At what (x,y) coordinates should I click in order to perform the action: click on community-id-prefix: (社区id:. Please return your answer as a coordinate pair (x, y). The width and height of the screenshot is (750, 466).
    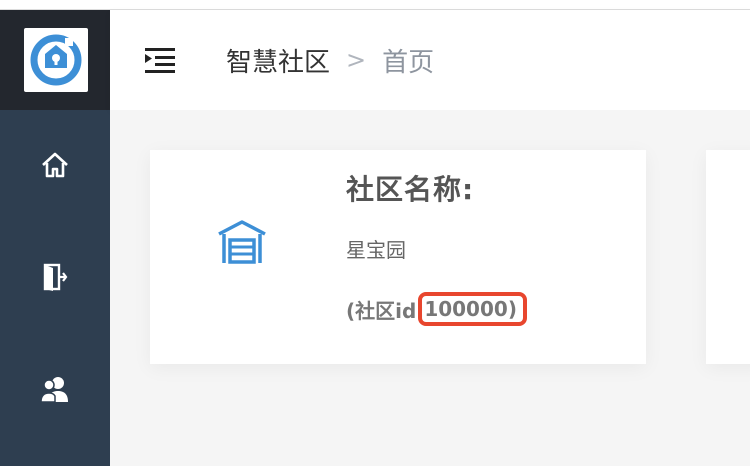
    Looking at the image, I should click on (385, 310).